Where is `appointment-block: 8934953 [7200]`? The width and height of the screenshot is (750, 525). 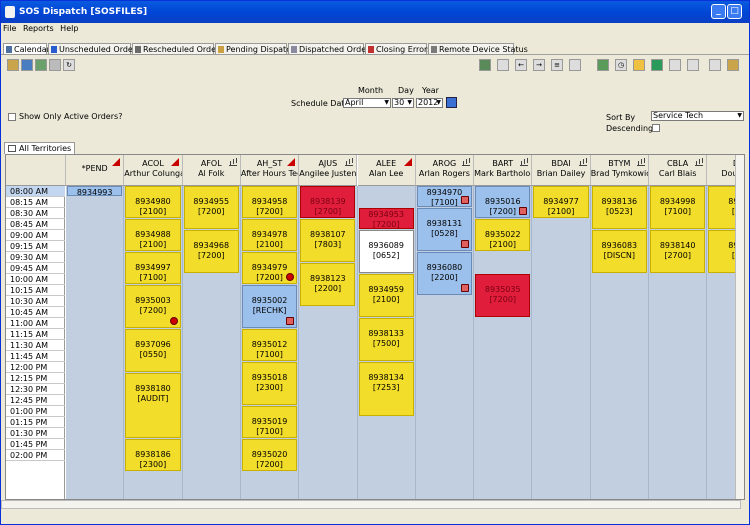
appointment-block: 8934953 [7200] is located at coordinates (386, 218).